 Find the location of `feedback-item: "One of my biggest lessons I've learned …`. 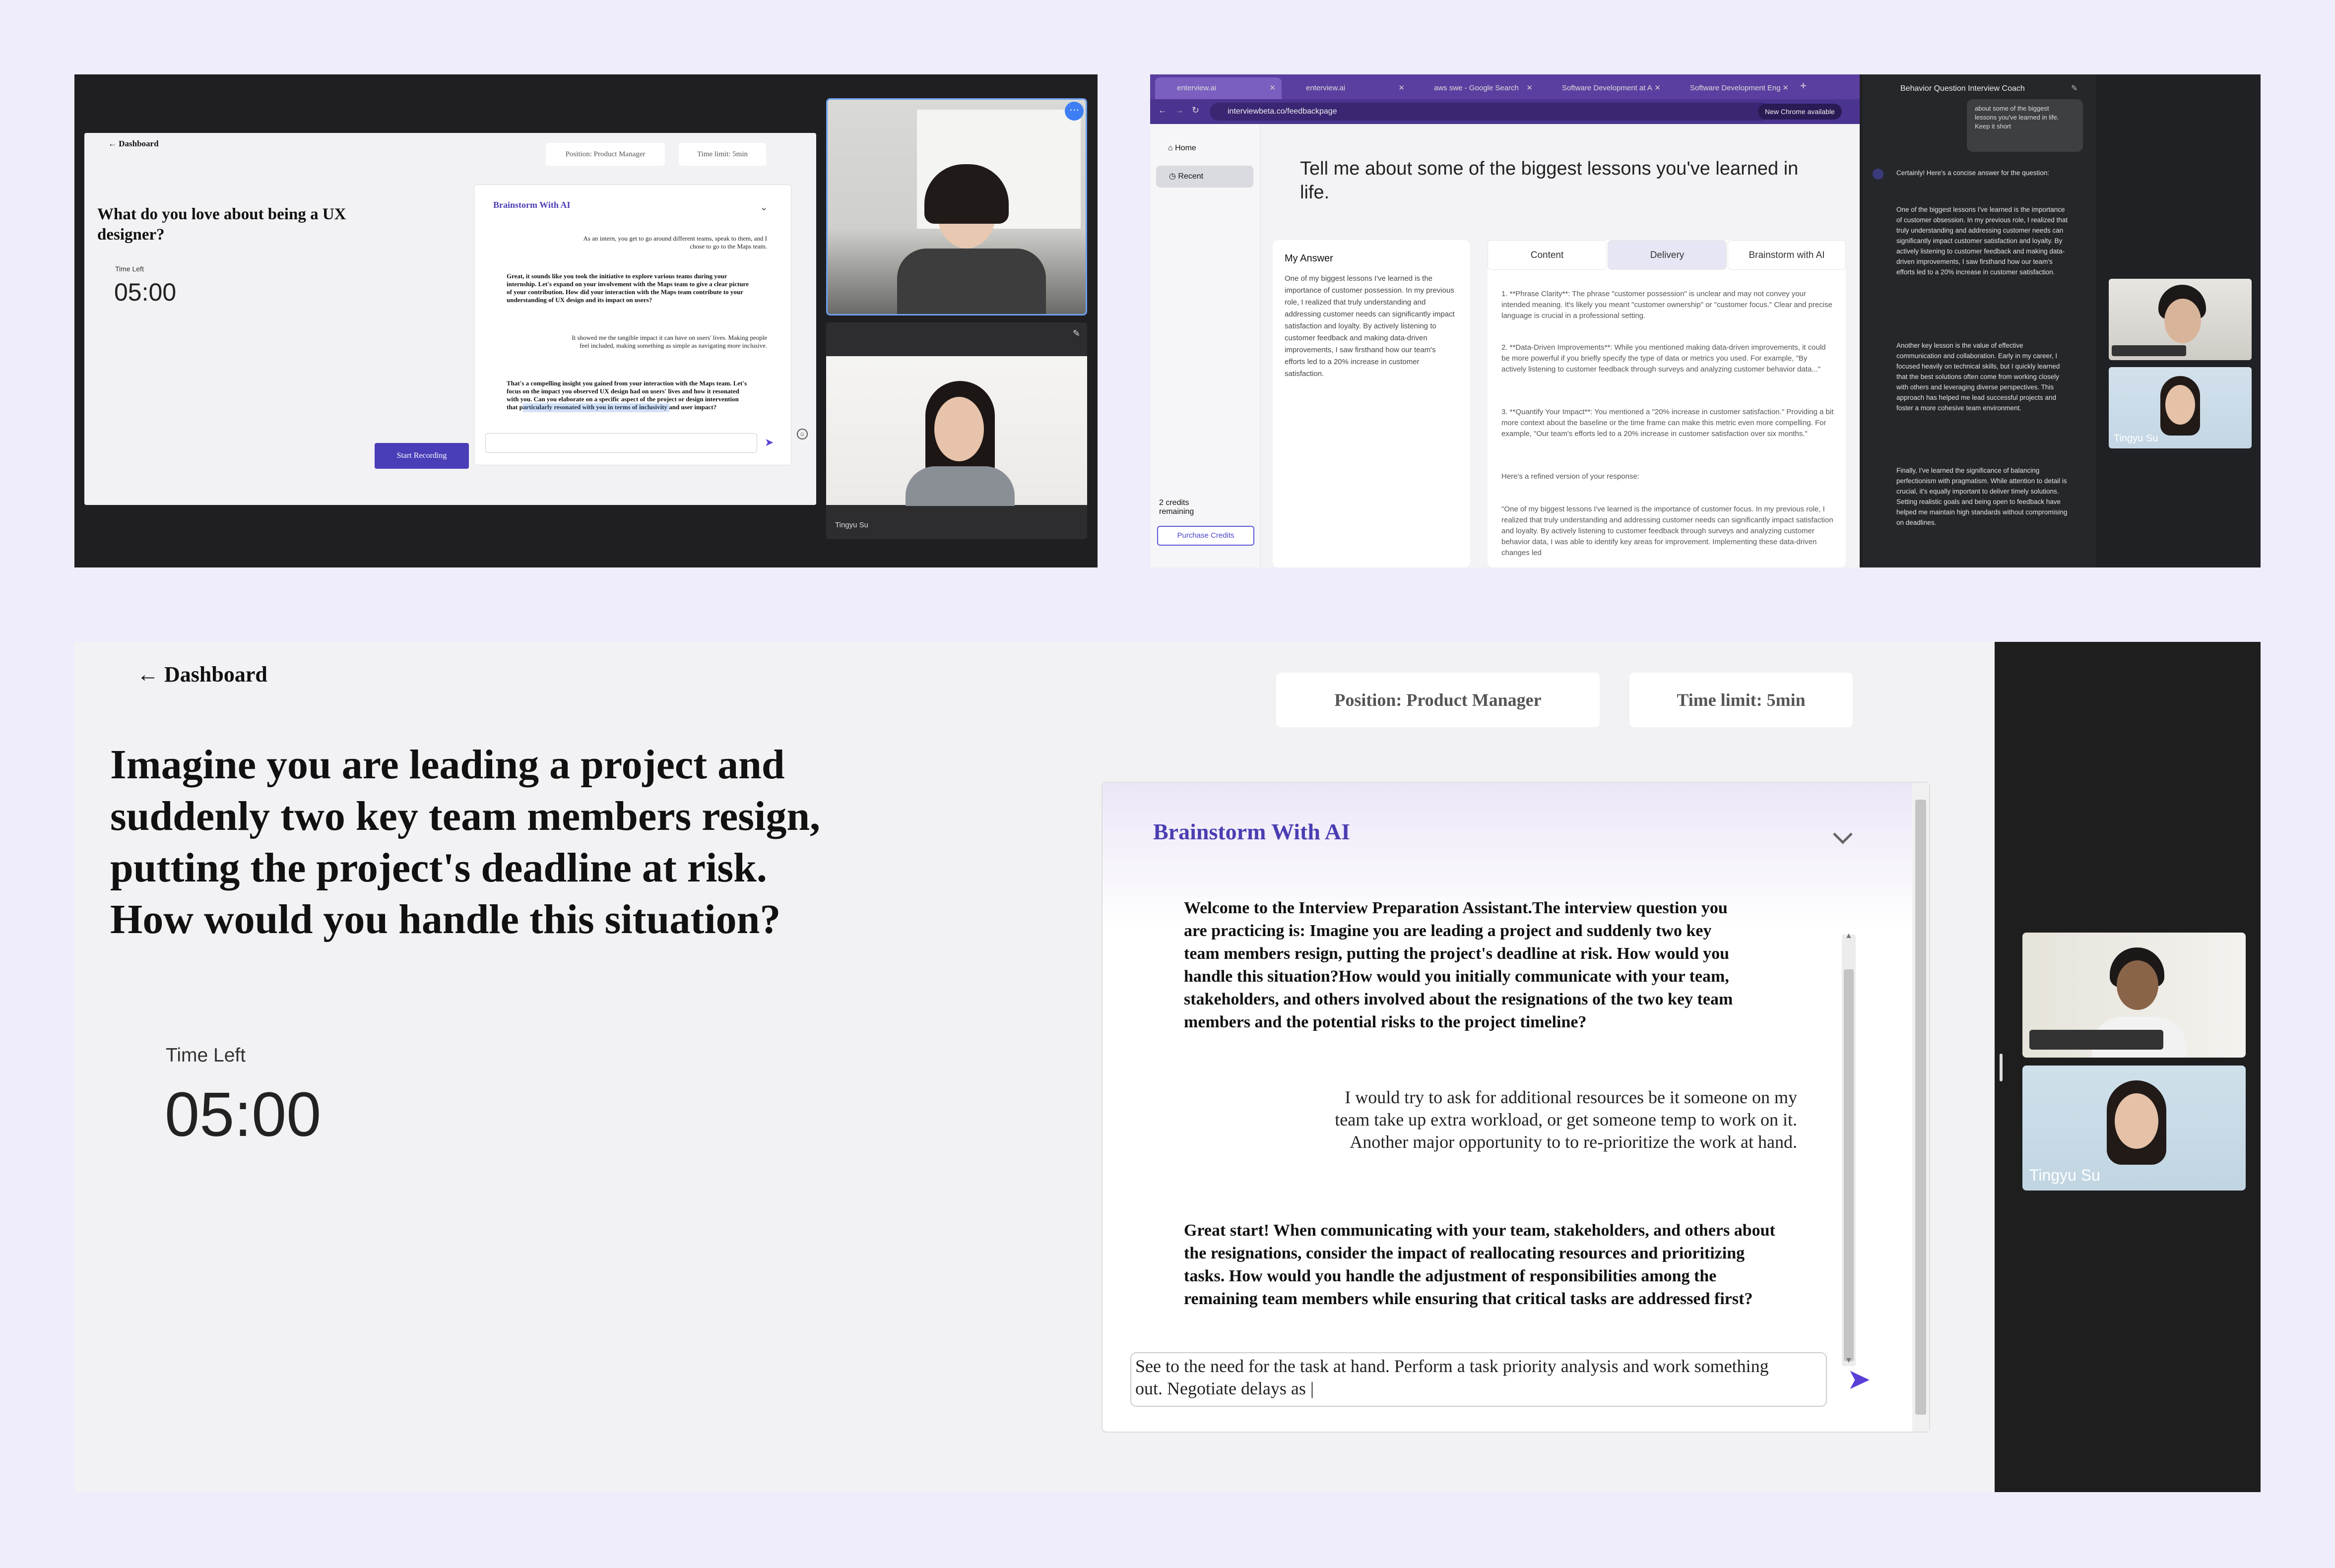

feedback-item: "One of my biggest lessons I've learned … is located at coordinates (1667, 531).